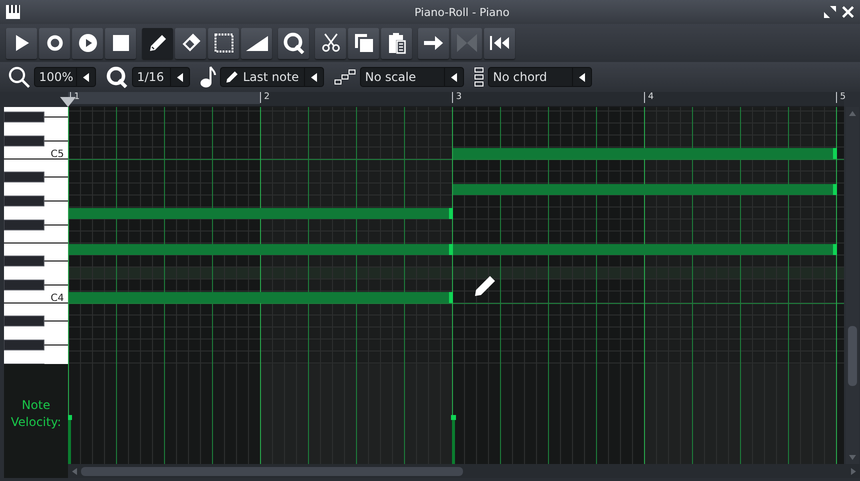 The image size is (860, 481). Describe the element at coordinates (479, 77) in the screenshot. I see `chord-stack-icon` at that location.